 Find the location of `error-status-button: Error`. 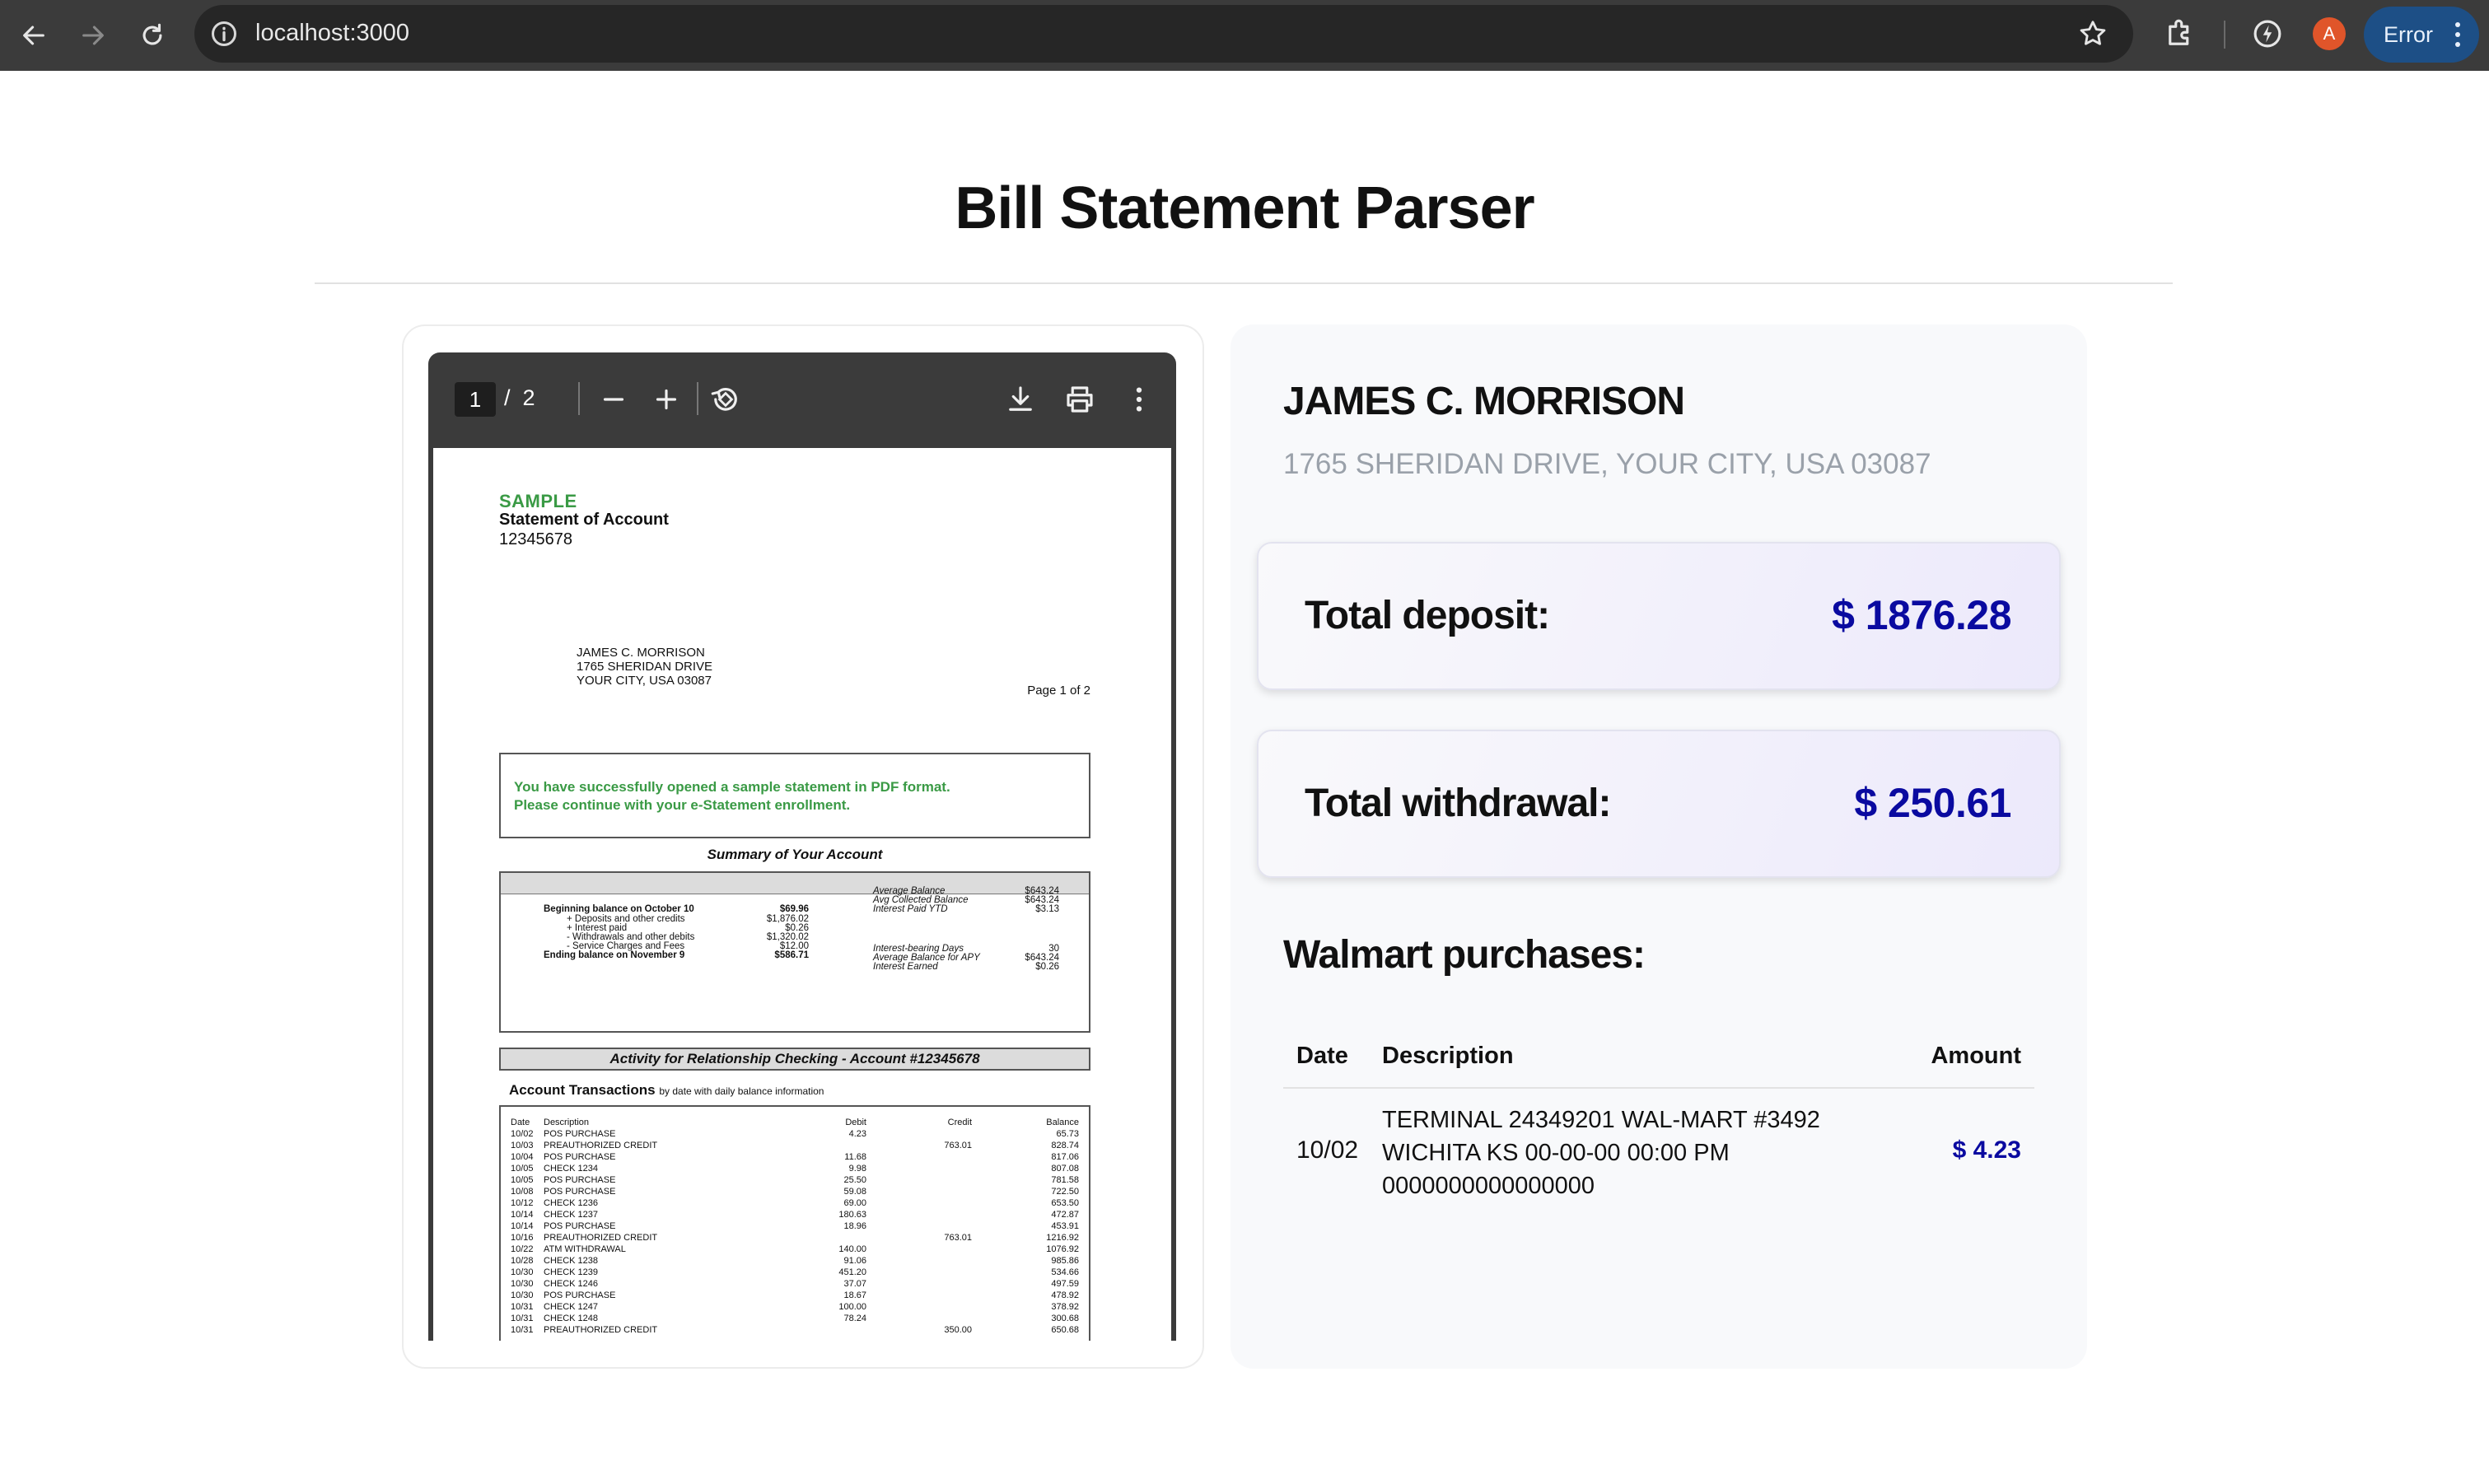

error-status-button: Error is located at coordinates (2421, 35).